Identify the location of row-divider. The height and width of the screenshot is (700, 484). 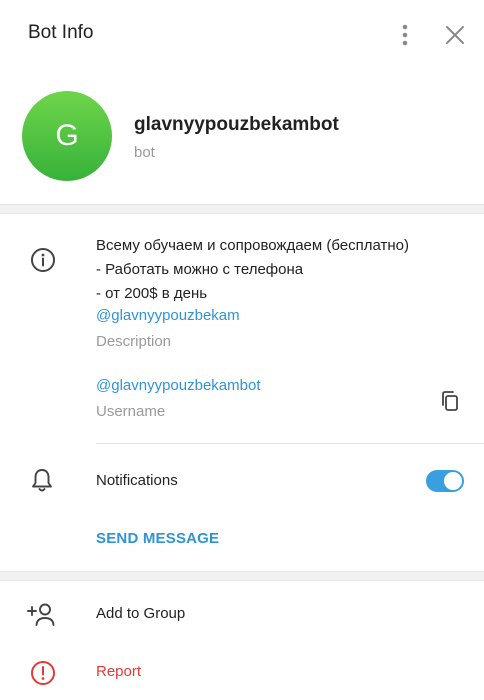
(290, 443).